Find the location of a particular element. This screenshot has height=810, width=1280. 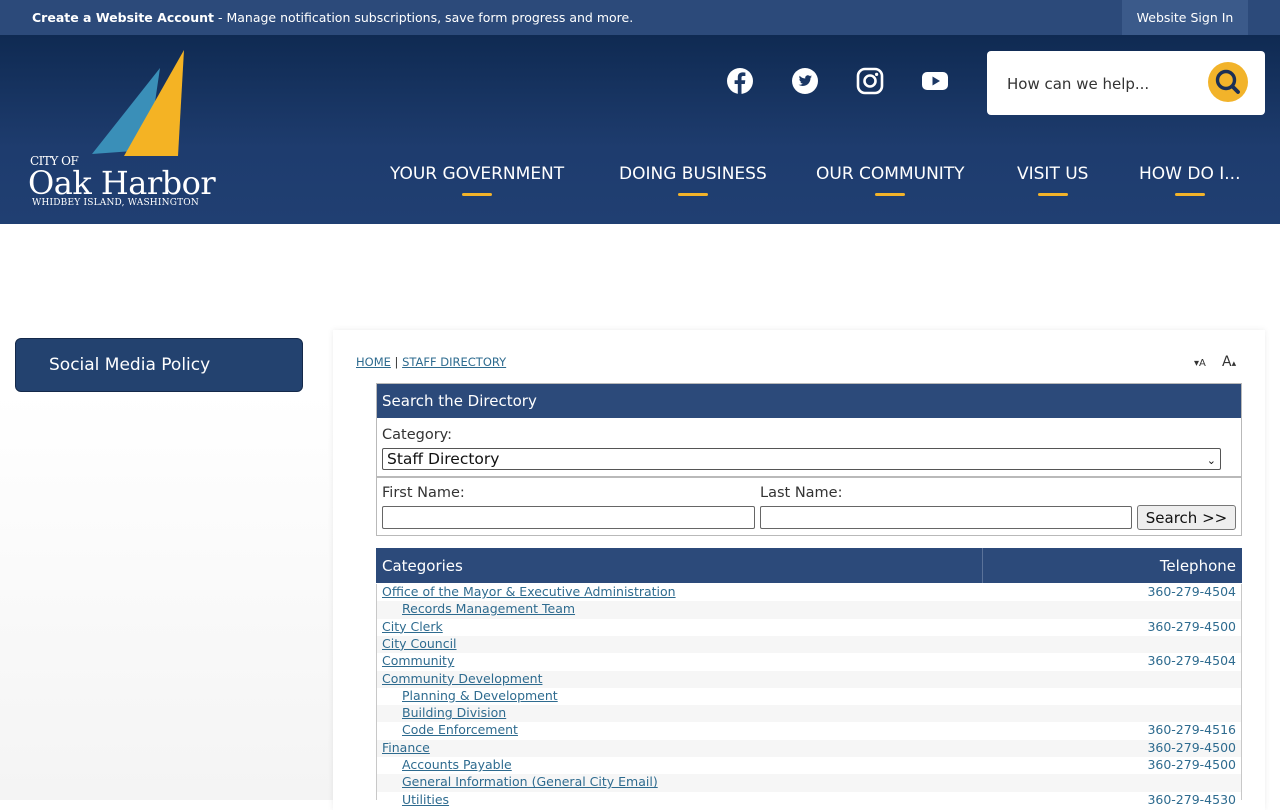

category-link: Community is located at coordinates (418, 660).